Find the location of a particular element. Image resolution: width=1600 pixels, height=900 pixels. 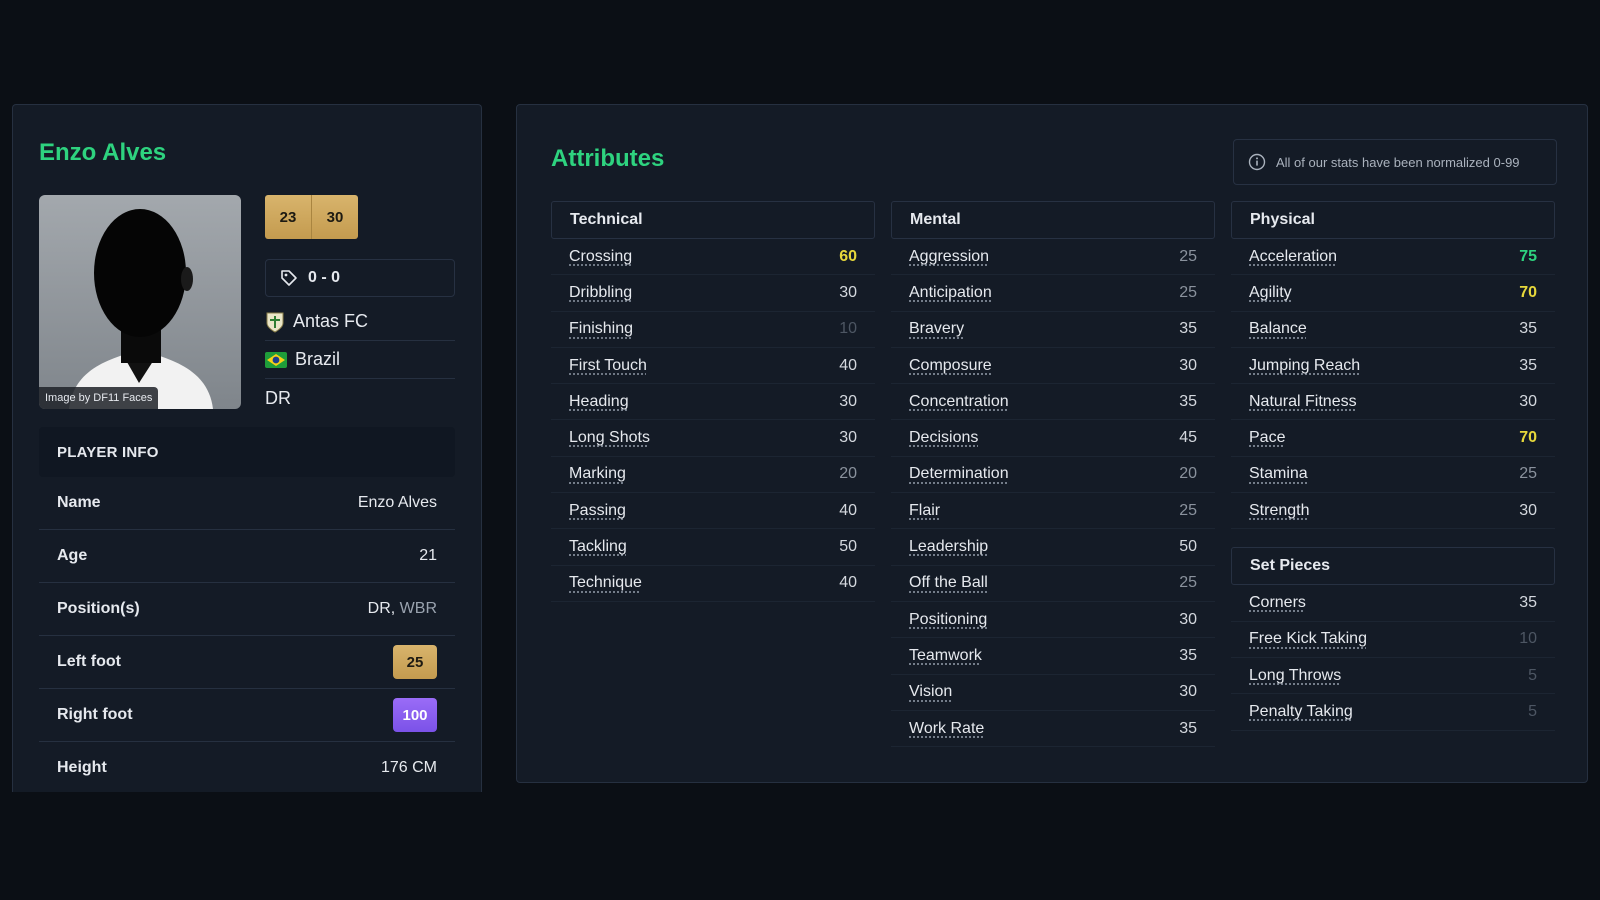

attribute-row: Teamwork 35 is located at coordinates (1053, 656).